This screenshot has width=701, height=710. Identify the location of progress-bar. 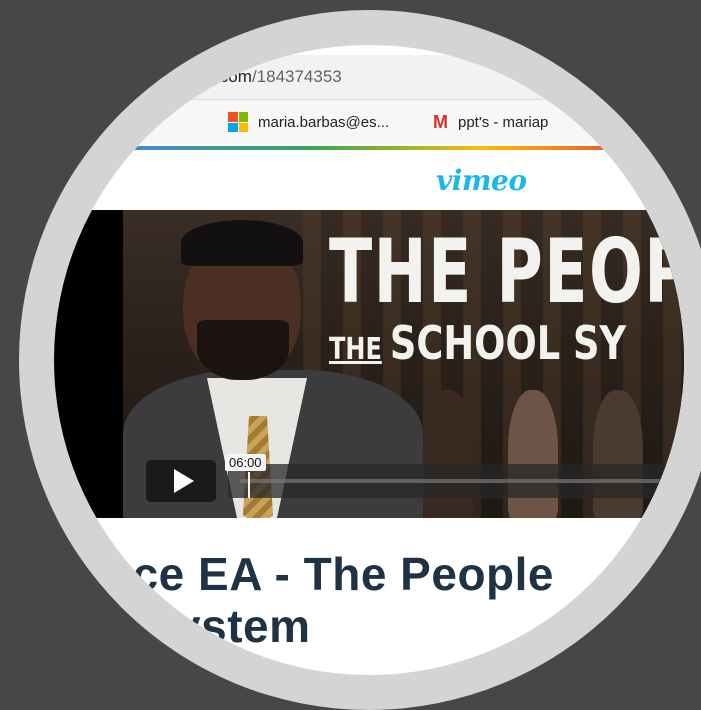
(456, 481).